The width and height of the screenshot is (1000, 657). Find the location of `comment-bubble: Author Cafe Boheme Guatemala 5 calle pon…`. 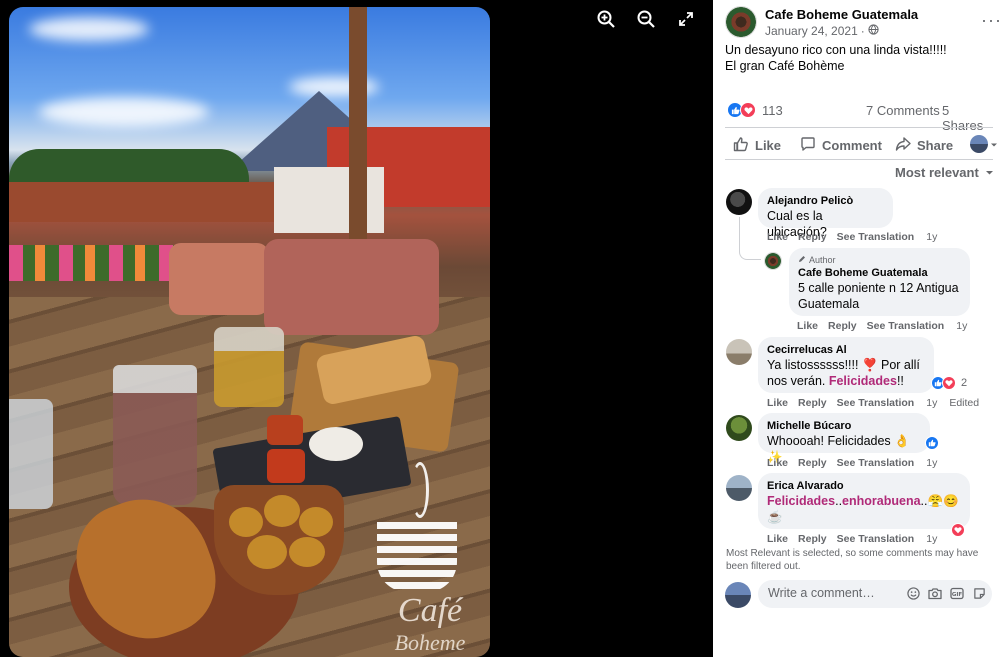

comment-bubble: Author Cafe Boheme Guatemala 5 calle pon… is located at coordinates (879, 282).